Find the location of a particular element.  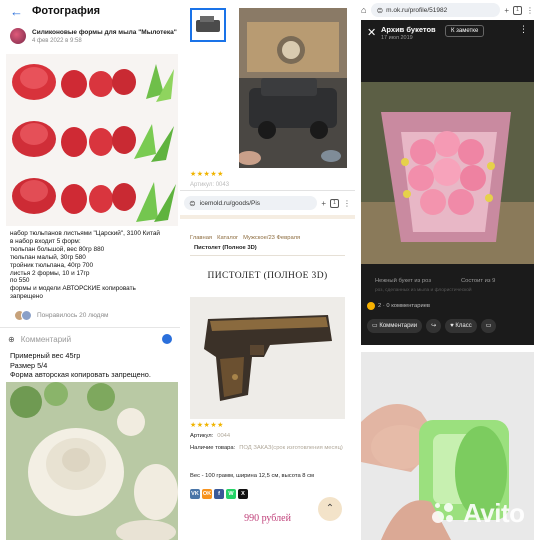

description-line: запрещено is located at coordinates (26, 297).